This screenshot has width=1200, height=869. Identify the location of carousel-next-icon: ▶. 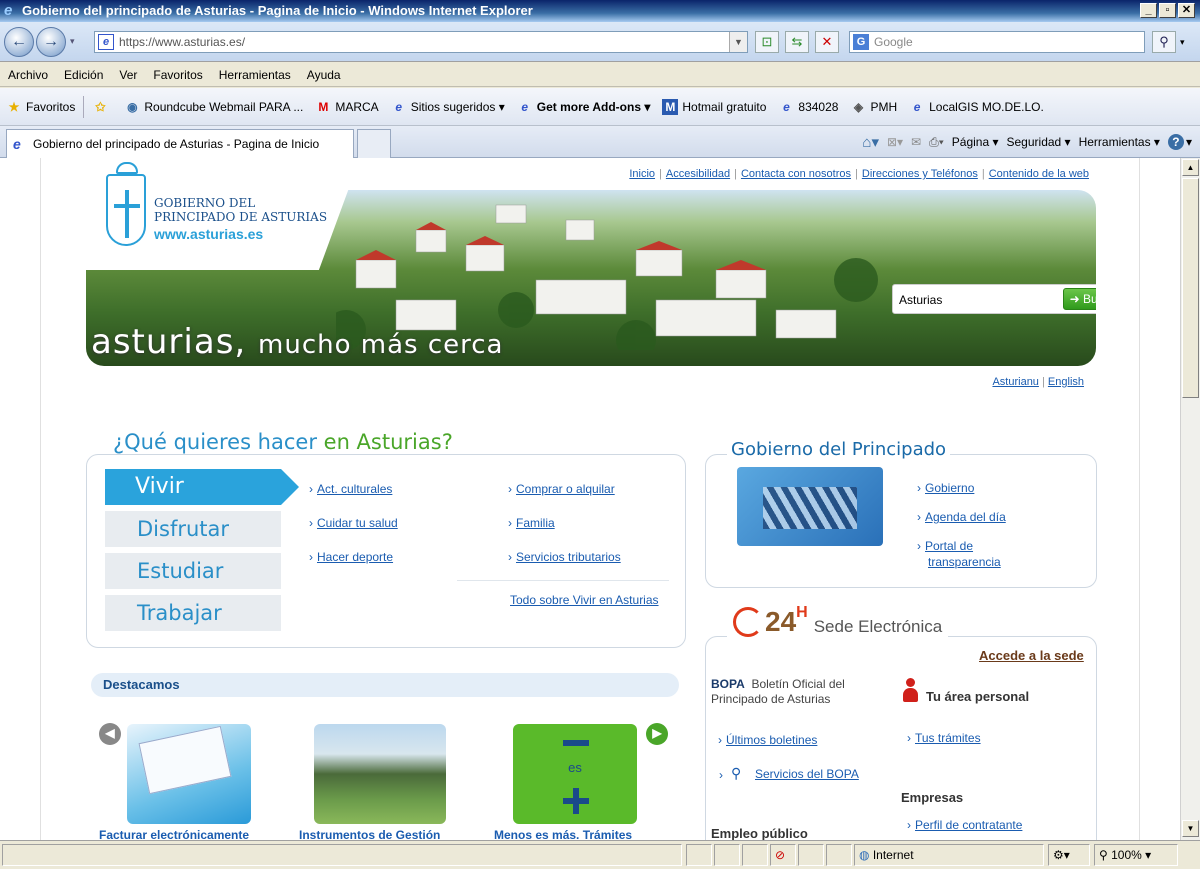
(657, 734).